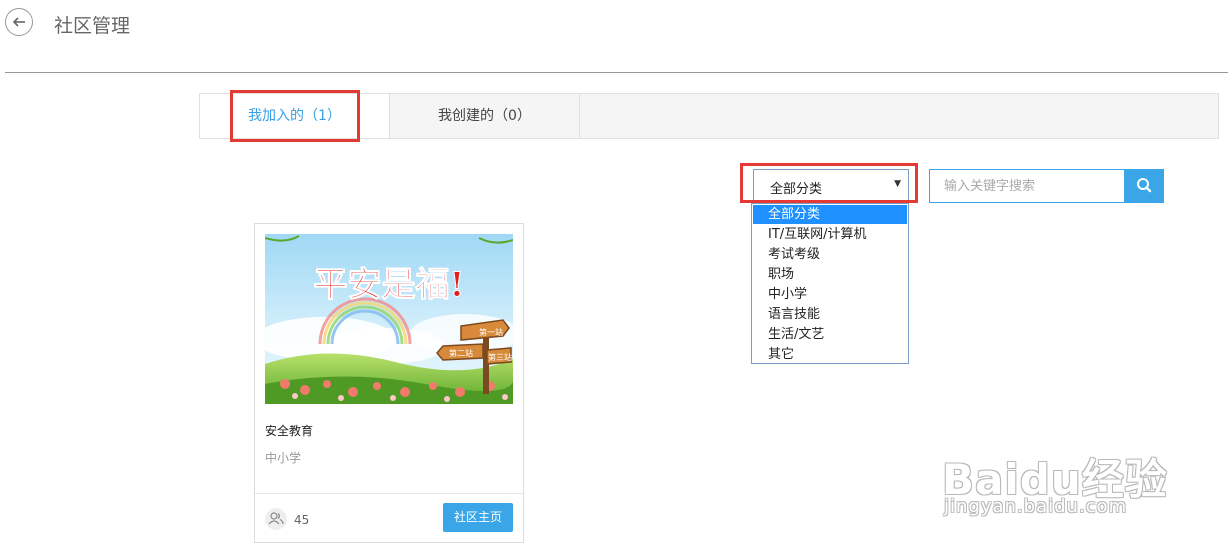  I want to click on watermark-brand: Baidu经验, so click(1055, 479).